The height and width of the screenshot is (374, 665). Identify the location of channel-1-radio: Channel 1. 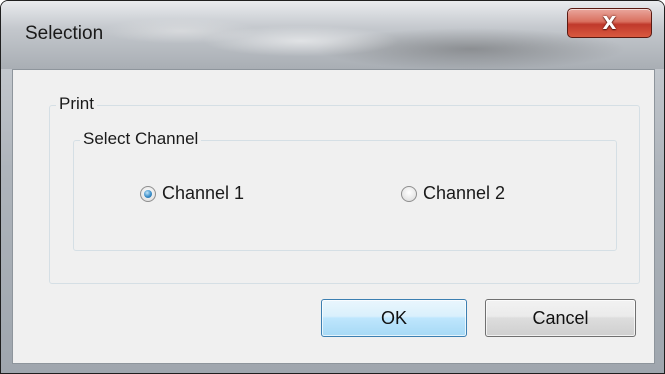
(192, 193).